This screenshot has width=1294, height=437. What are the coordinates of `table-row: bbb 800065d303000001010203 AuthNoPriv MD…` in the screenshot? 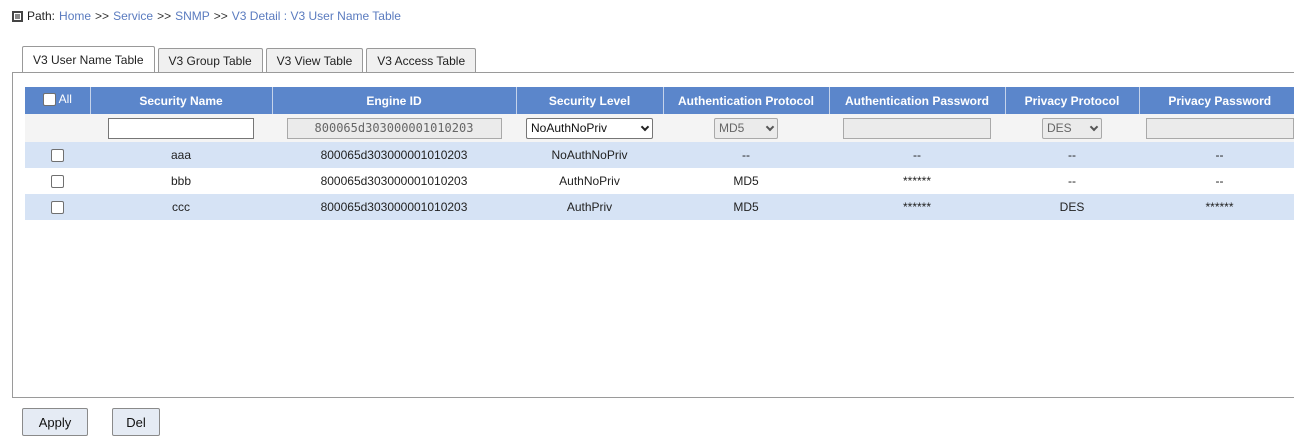 It's located at (659, 181).